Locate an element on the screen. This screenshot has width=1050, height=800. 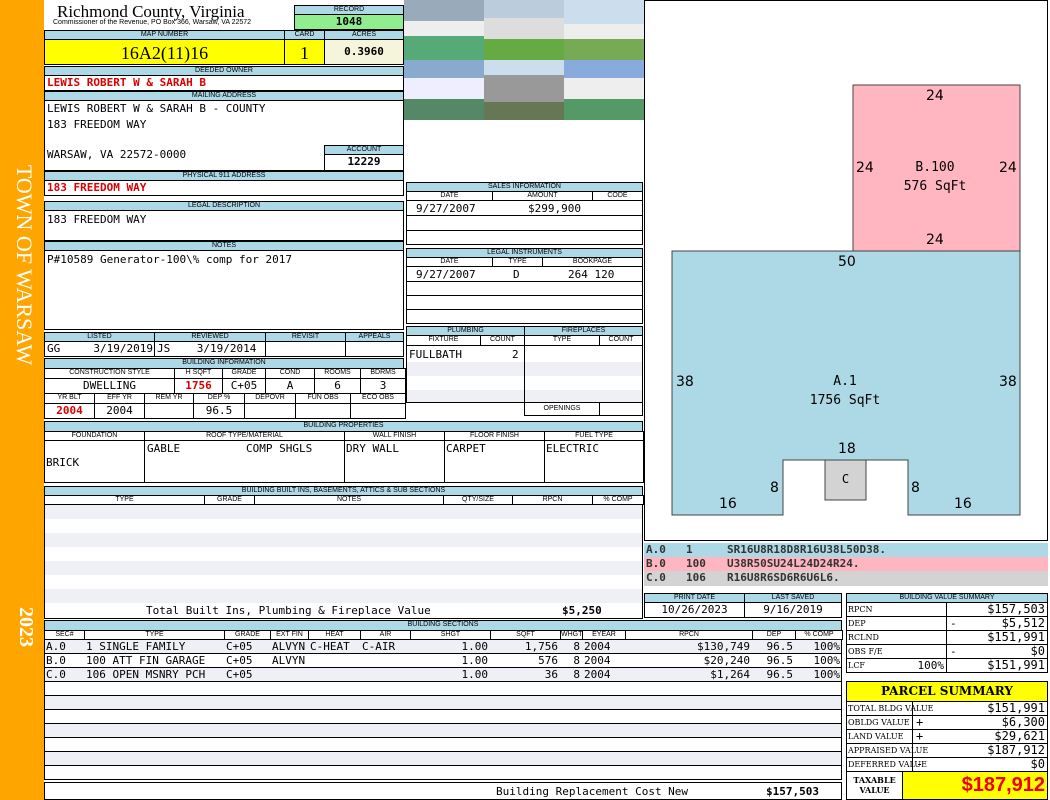
value-summary-value: $157,503 is located at coordinates (1016, 609).